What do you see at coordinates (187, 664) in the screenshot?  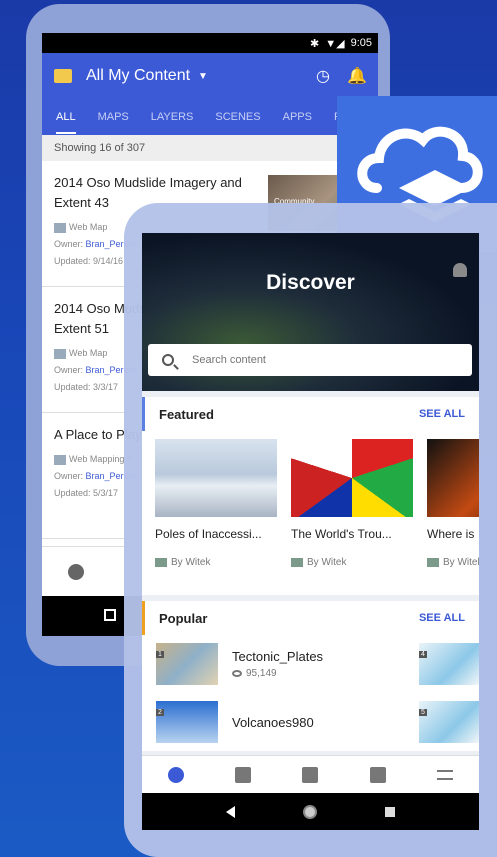 I see `item-thumbnail: 1` at bounding box center [187, 664].